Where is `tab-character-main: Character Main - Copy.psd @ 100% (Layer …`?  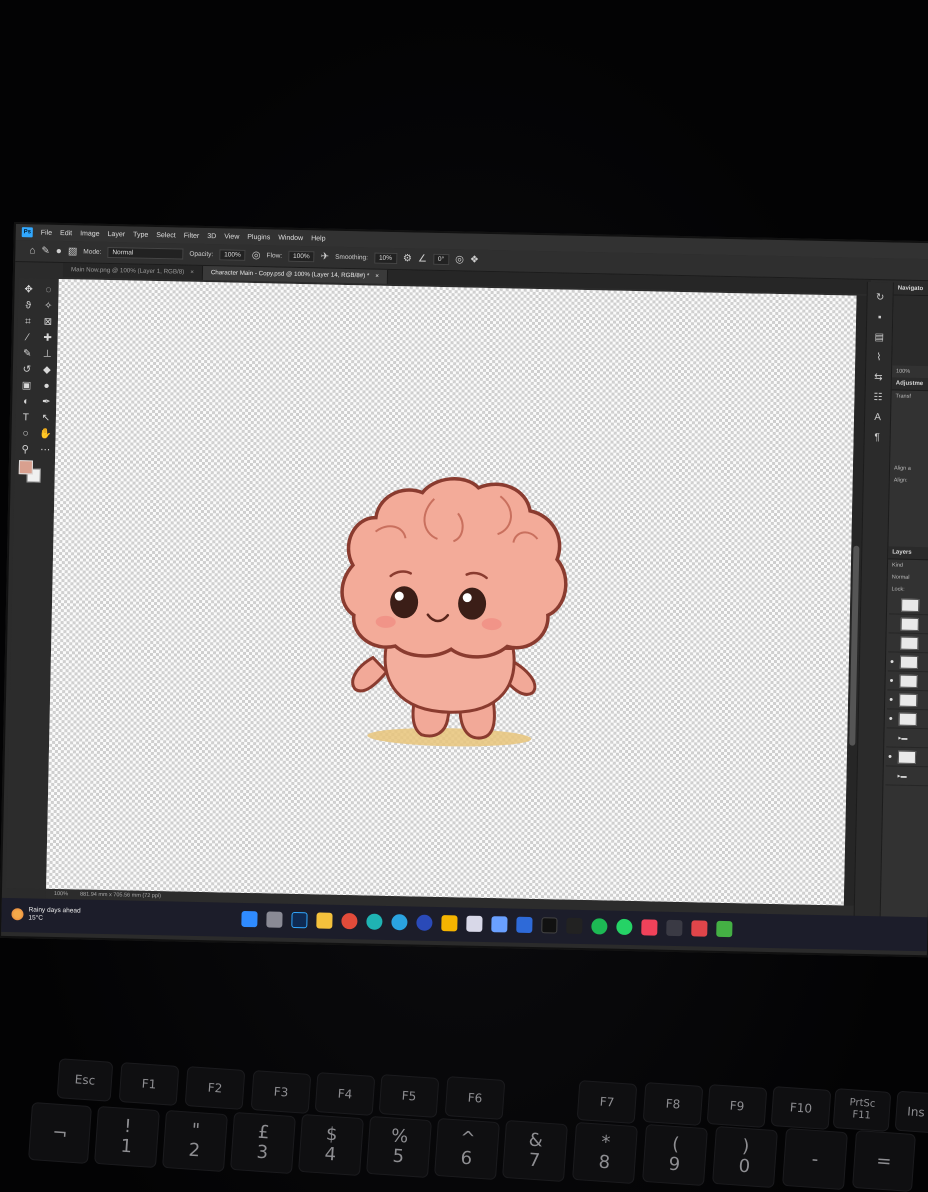 tab-character-main: Character Main - Copy.psd @ 100% (Layer … is located at coordinates (295, 274).